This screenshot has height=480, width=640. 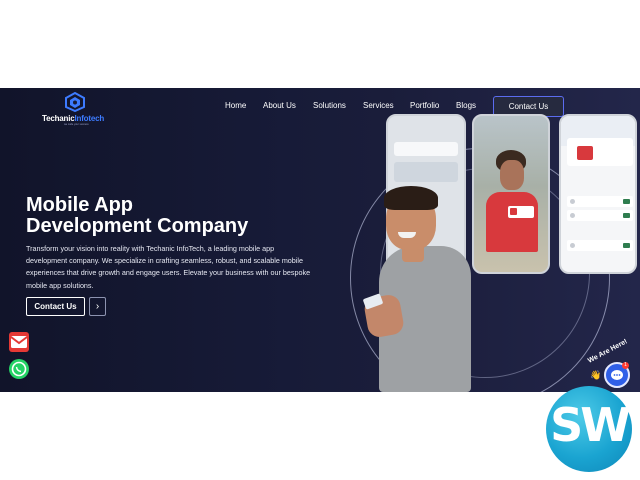 I want to click on chevron-right-icon: ›, so click(x=97, y=306).